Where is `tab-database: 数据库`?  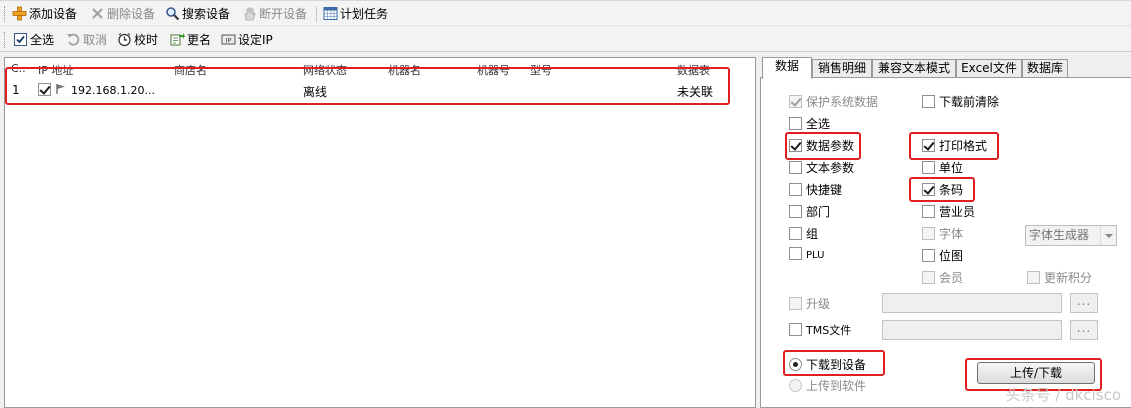 tab-database: 数据库 is located at coordinates (1045, 68).